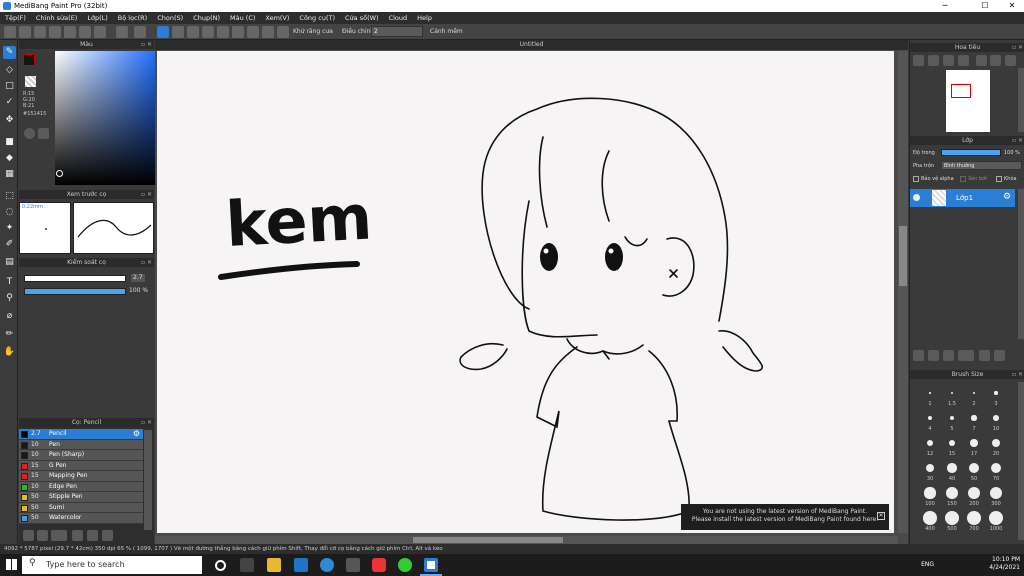 This screenshot has width=1024, height=576. What do you see at coordinates (1021, 461) in the screenshot?
I see `brush-size-scrollbar` at bounding box center [1021, 461].